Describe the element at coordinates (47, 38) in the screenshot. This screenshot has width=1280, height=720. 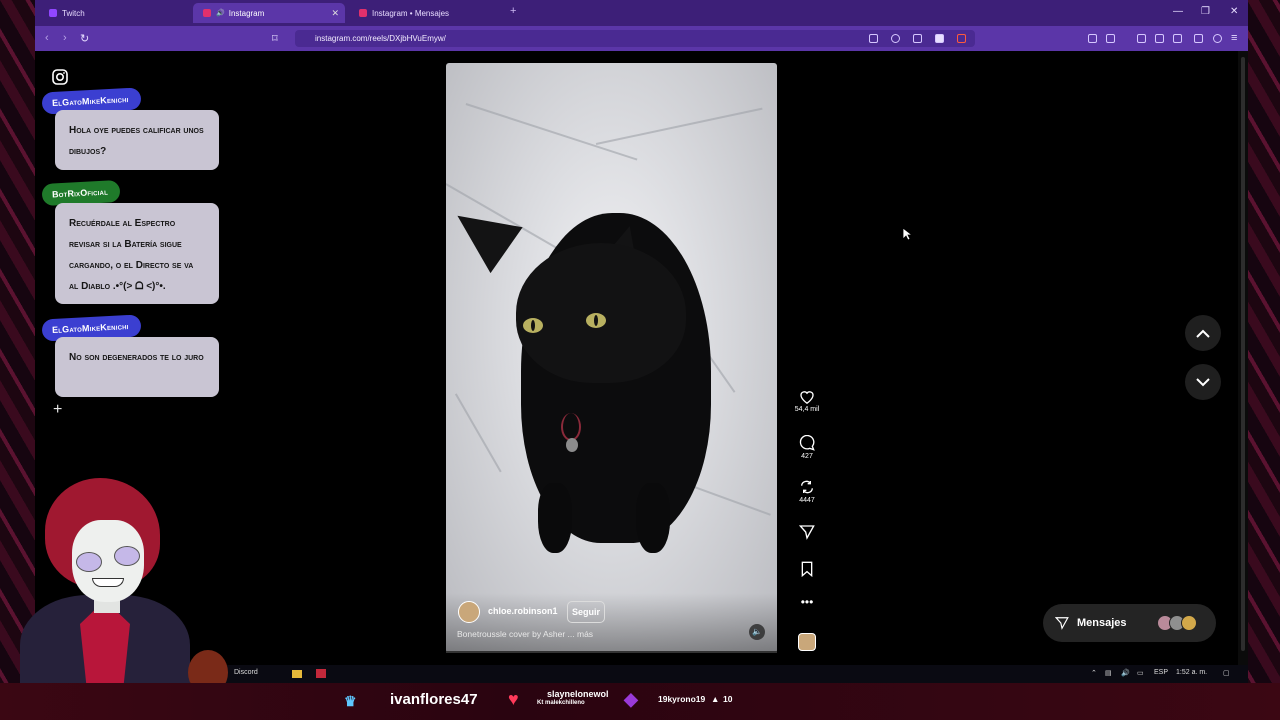
I see `back-icon: ‹` at that location.